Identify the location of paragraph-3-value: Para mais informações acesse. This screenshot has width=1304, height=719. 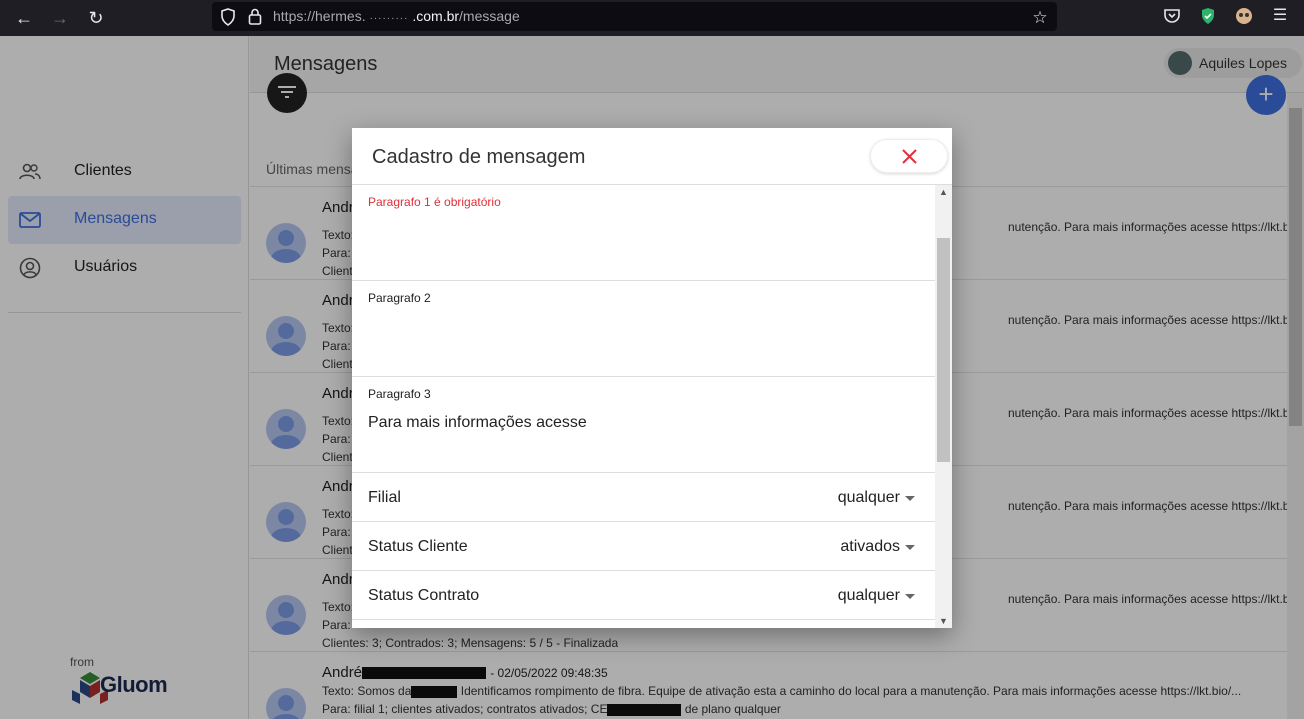
(477, 423).